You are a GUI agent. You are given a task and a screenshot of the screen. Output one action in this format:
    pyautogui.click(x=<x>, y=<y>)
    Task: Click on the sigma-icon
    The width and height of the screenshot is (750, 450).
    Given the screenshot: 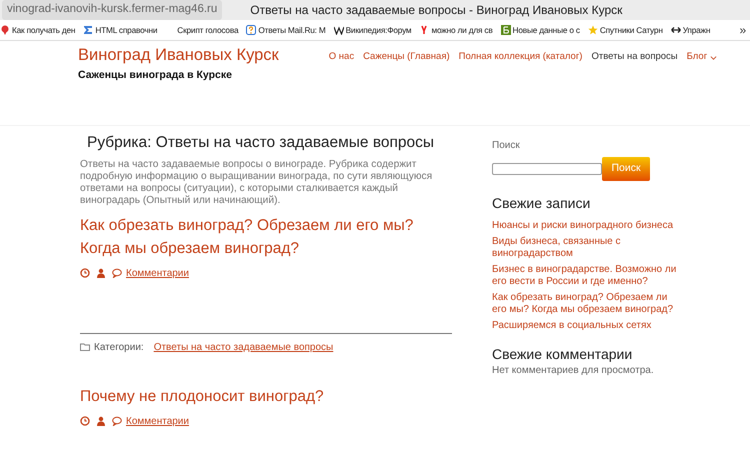 What is the action you would take?
    pyautogui.click(x=88, y=30)
    